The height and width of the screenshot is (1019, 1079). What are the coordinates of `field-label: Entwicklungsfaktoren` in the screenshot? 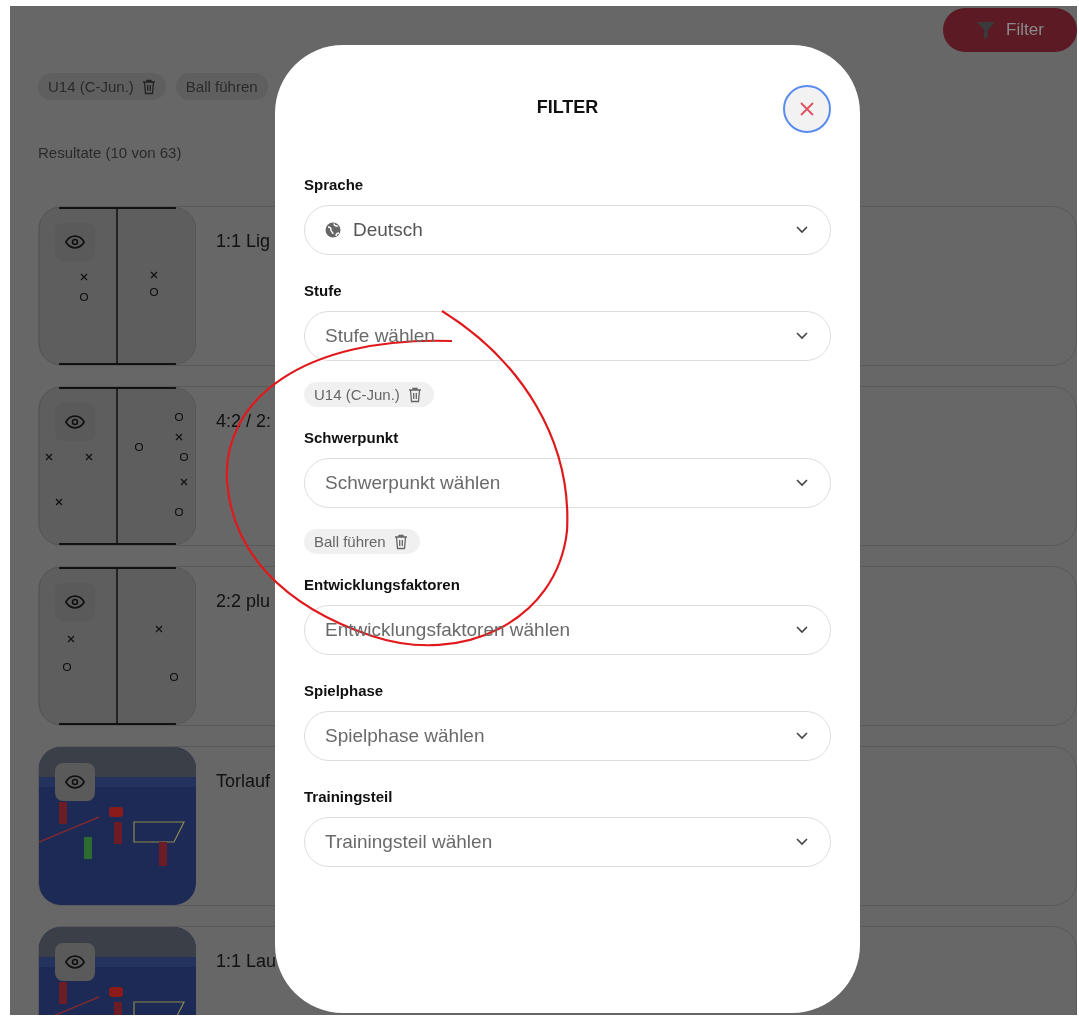 It's located at (382, 584).